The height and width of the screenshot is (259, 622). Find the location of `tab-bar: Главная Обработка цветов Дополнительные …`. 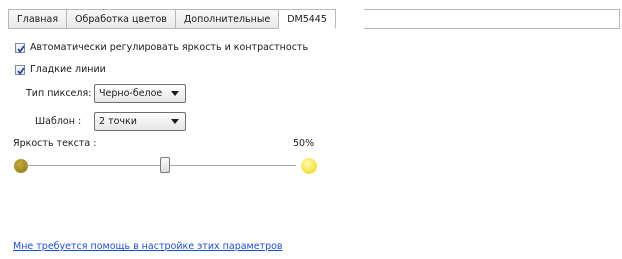

tab-bar: Главная Обработка цветов Дополнительные … is located at coordinates (314, 19).